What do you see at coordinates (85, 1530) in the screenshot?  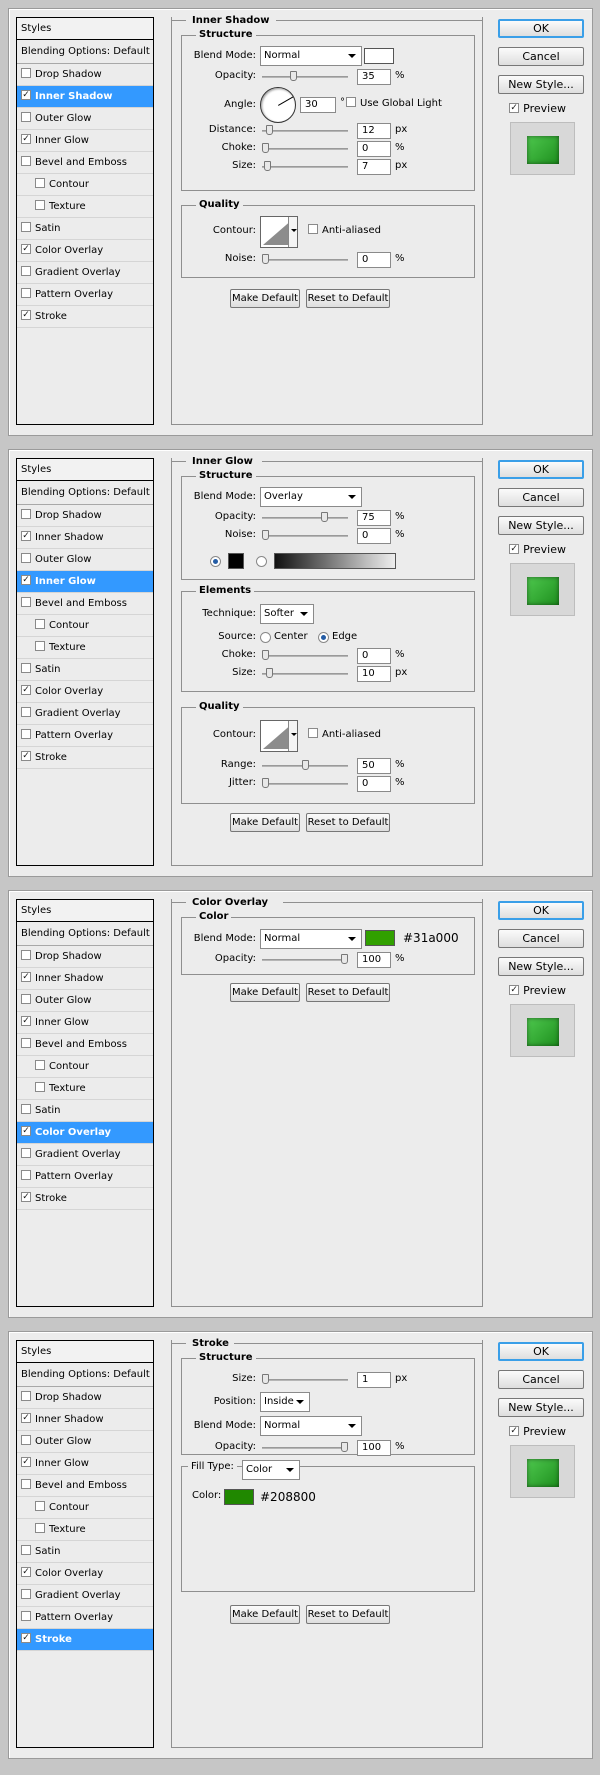 I see `sidebar-item-texture: Texture` at bounding box center [85, 1530].